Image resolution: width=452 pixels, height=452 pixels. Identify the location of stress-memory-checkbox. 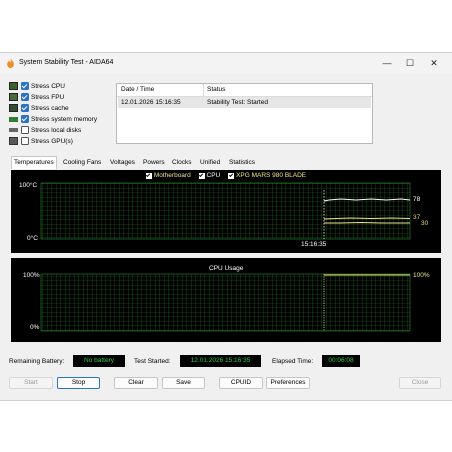
(25, 119).